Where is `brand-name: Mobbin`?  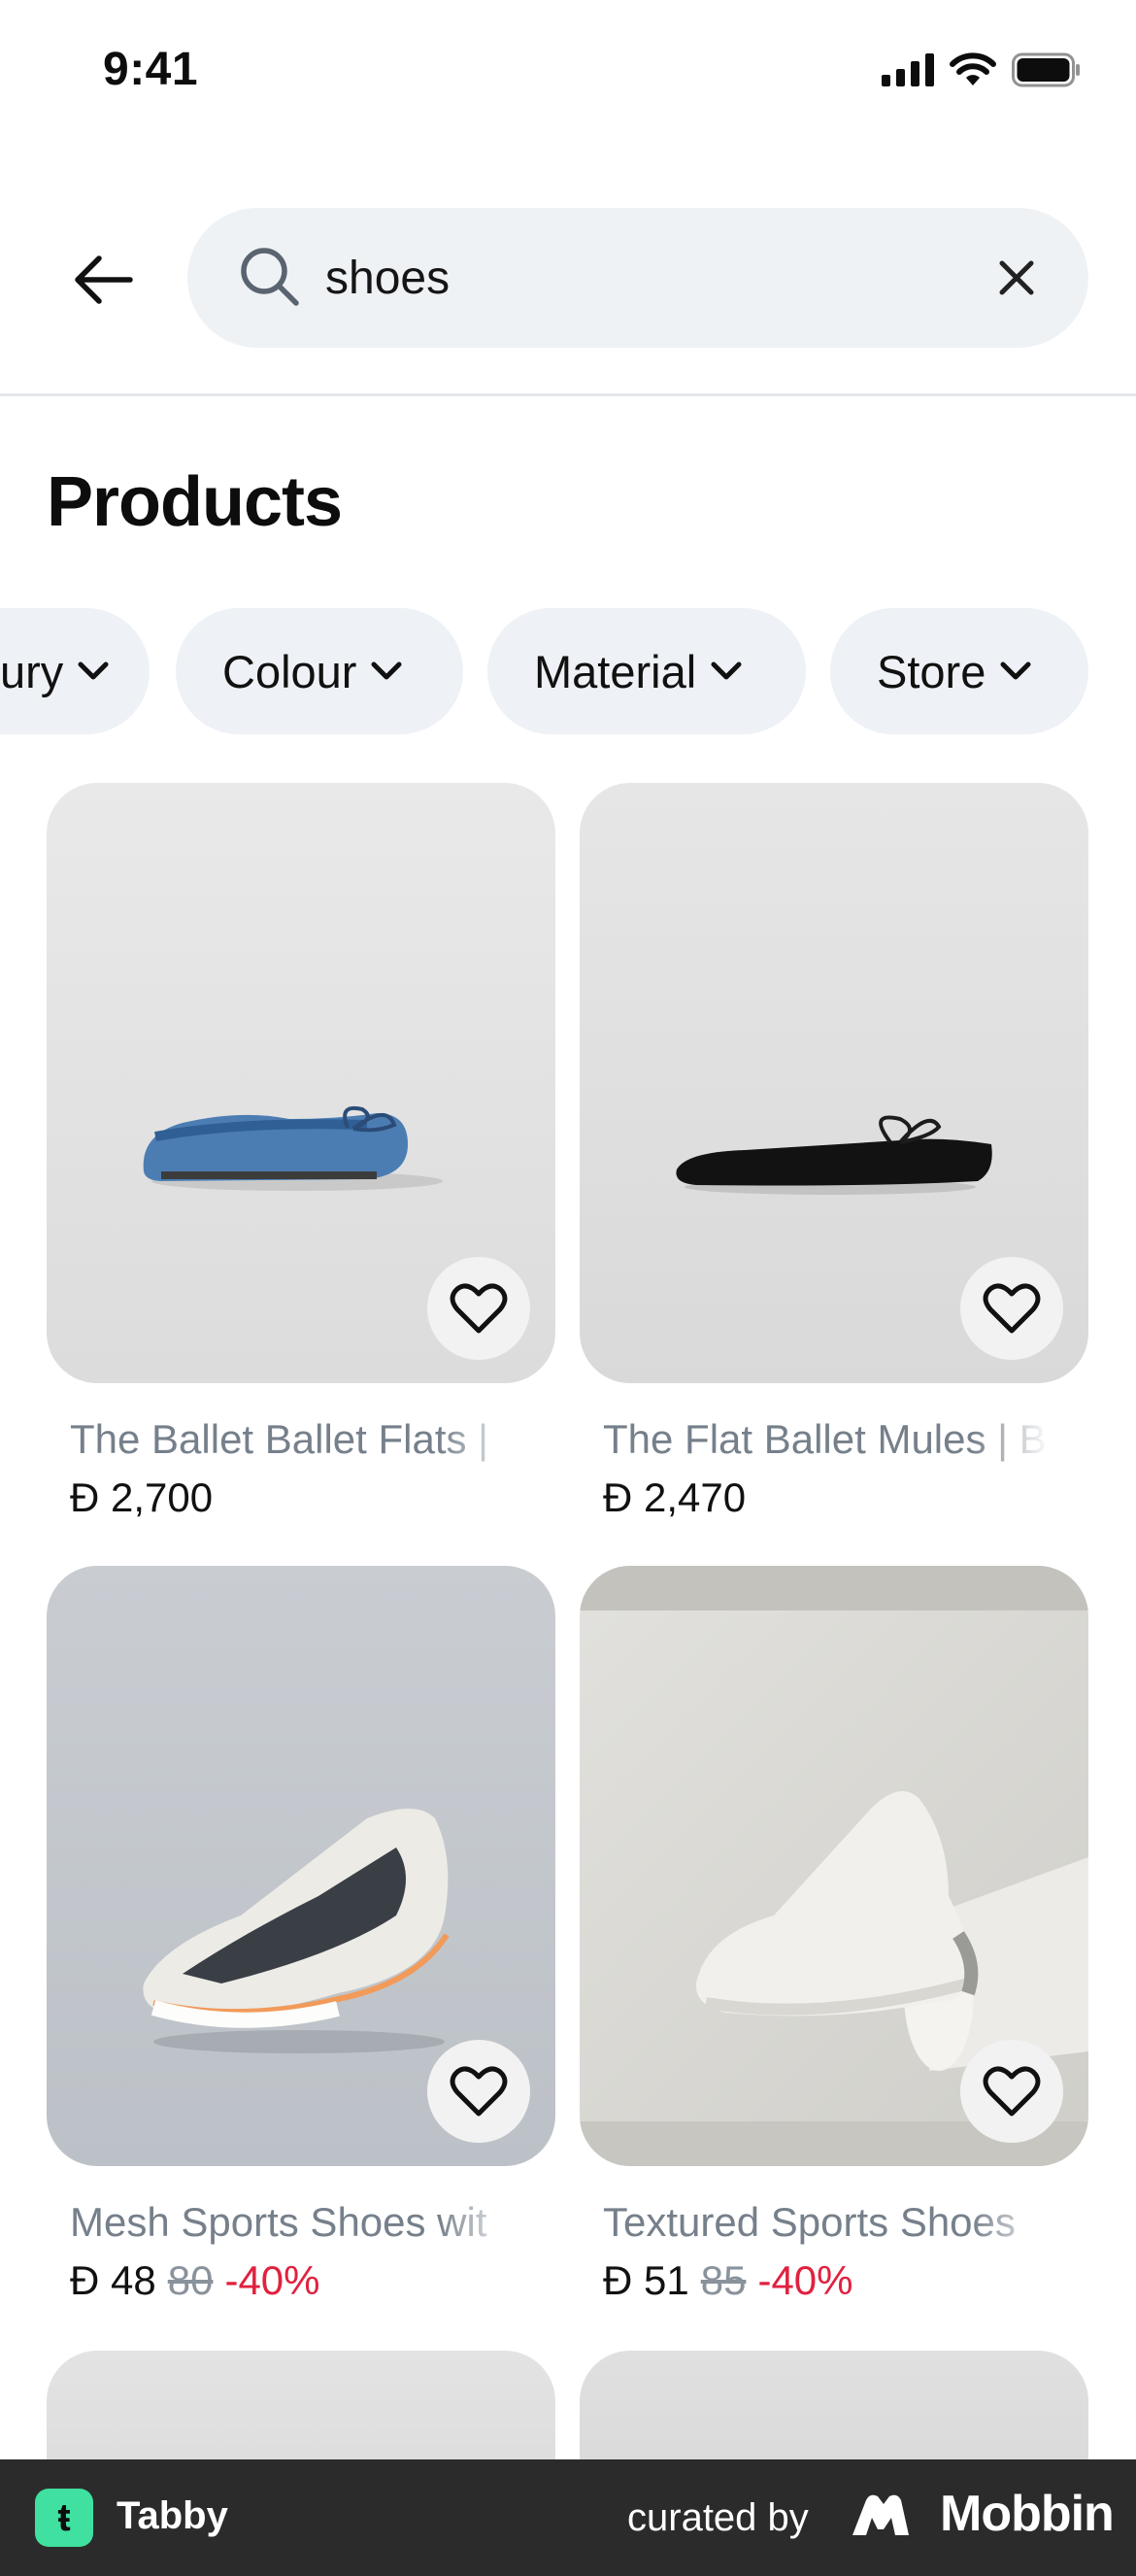
brand-name: Mobbin is located at coordinates (1027, 2514).